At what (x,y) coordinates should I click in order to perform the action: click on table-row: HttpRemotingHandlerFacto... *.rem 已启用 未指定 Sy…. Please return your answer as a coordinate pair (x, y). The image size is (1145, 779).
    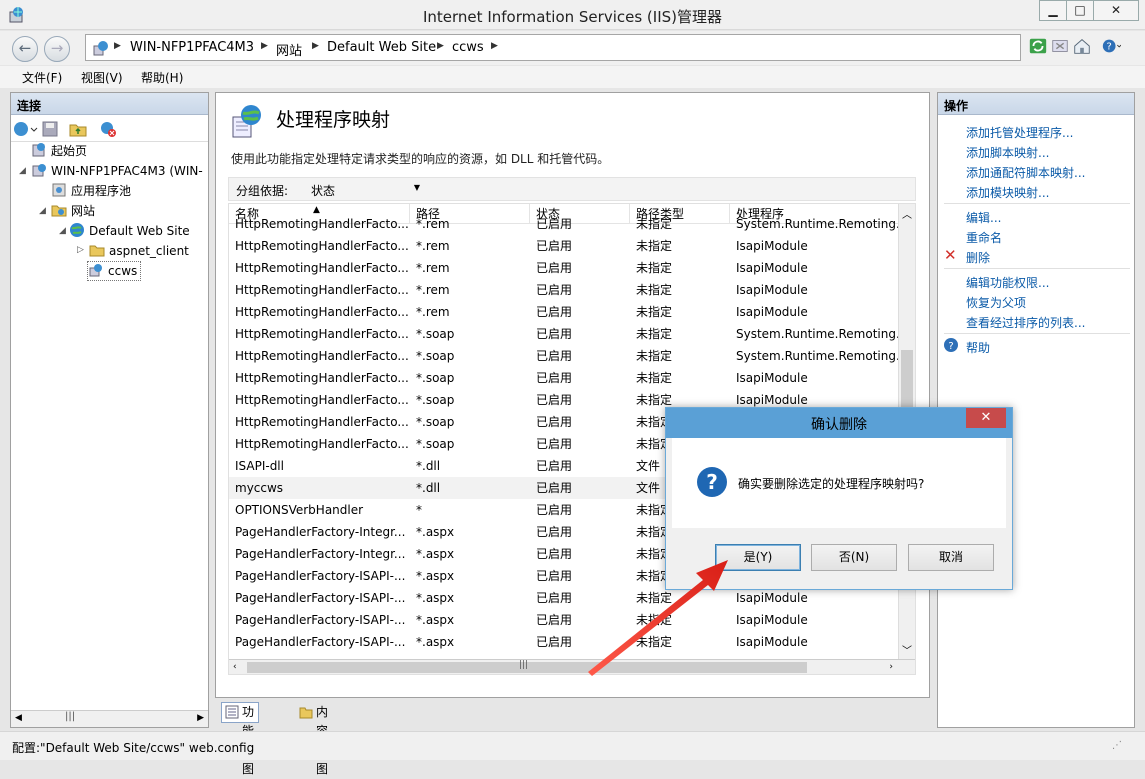
    Looking at the image, I should click on (566, 224).